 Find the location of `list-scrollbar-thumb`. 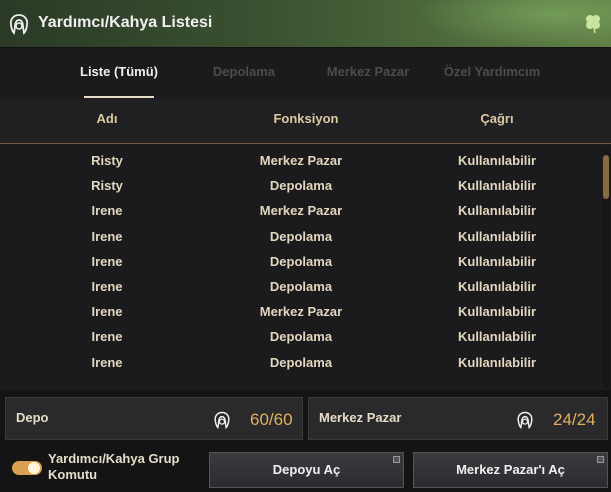

list-scrollbar-thumb is located at coordinates (606, 177).